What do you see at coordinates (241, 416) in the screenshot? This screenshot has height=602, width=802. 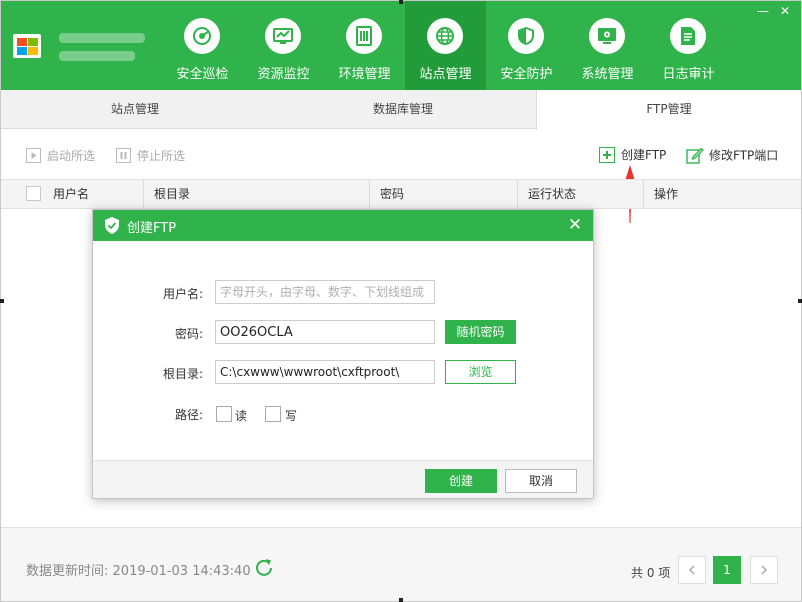 I see `read-label: 读` at bounding box center [241, 416].